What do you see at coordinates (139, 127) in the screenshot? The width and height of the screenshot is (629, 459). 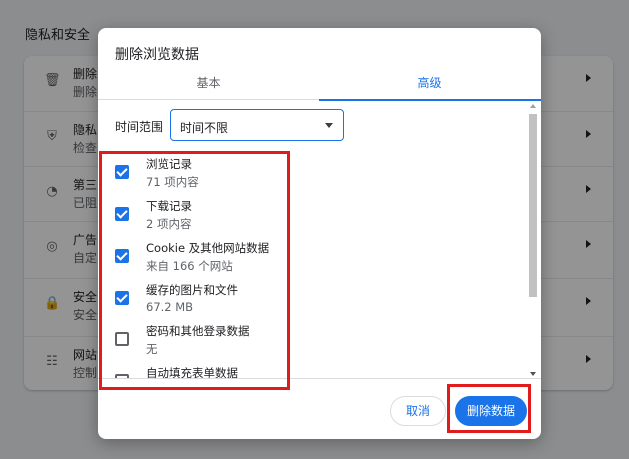 I see `time-range-label: 时间范围` at bounding box center [139, 127].